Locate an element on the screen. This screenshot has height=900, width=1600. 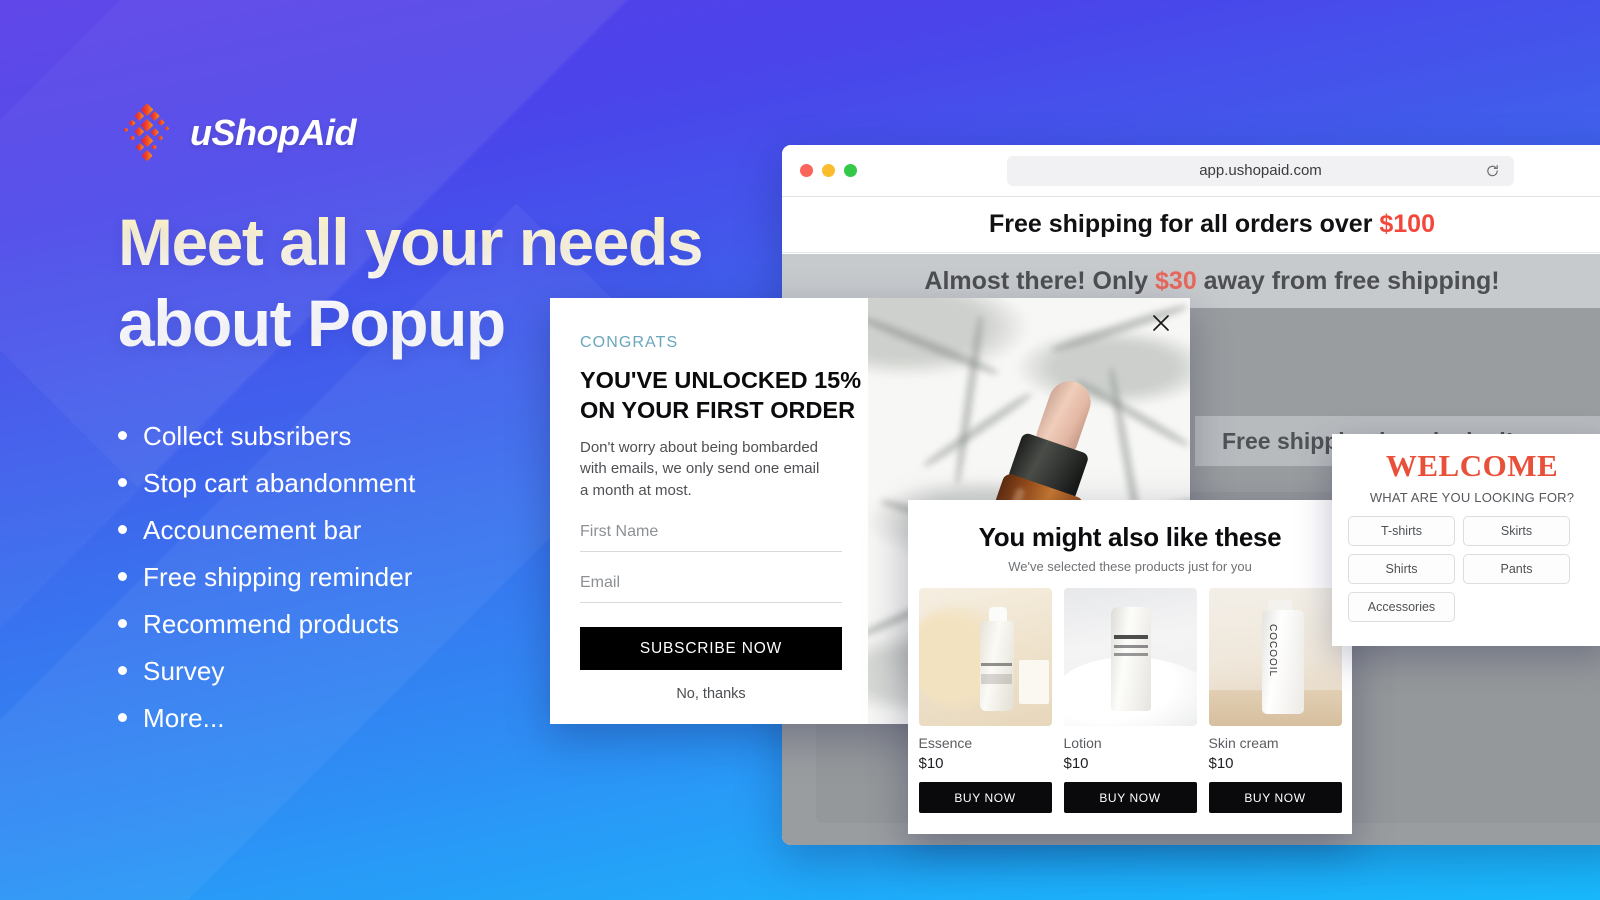
email-input: Email is located at coordinates (711, 589).